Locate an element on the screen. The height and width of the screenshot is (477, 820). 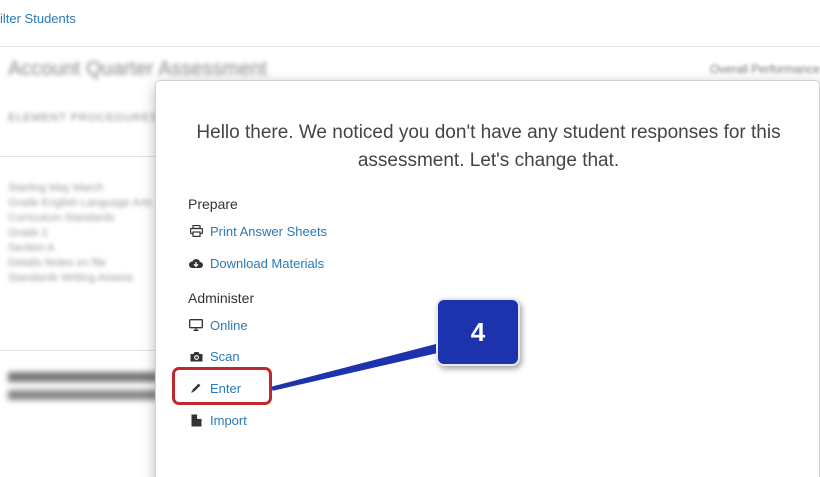
step-number: 4 is located at coordinates (478, 331).